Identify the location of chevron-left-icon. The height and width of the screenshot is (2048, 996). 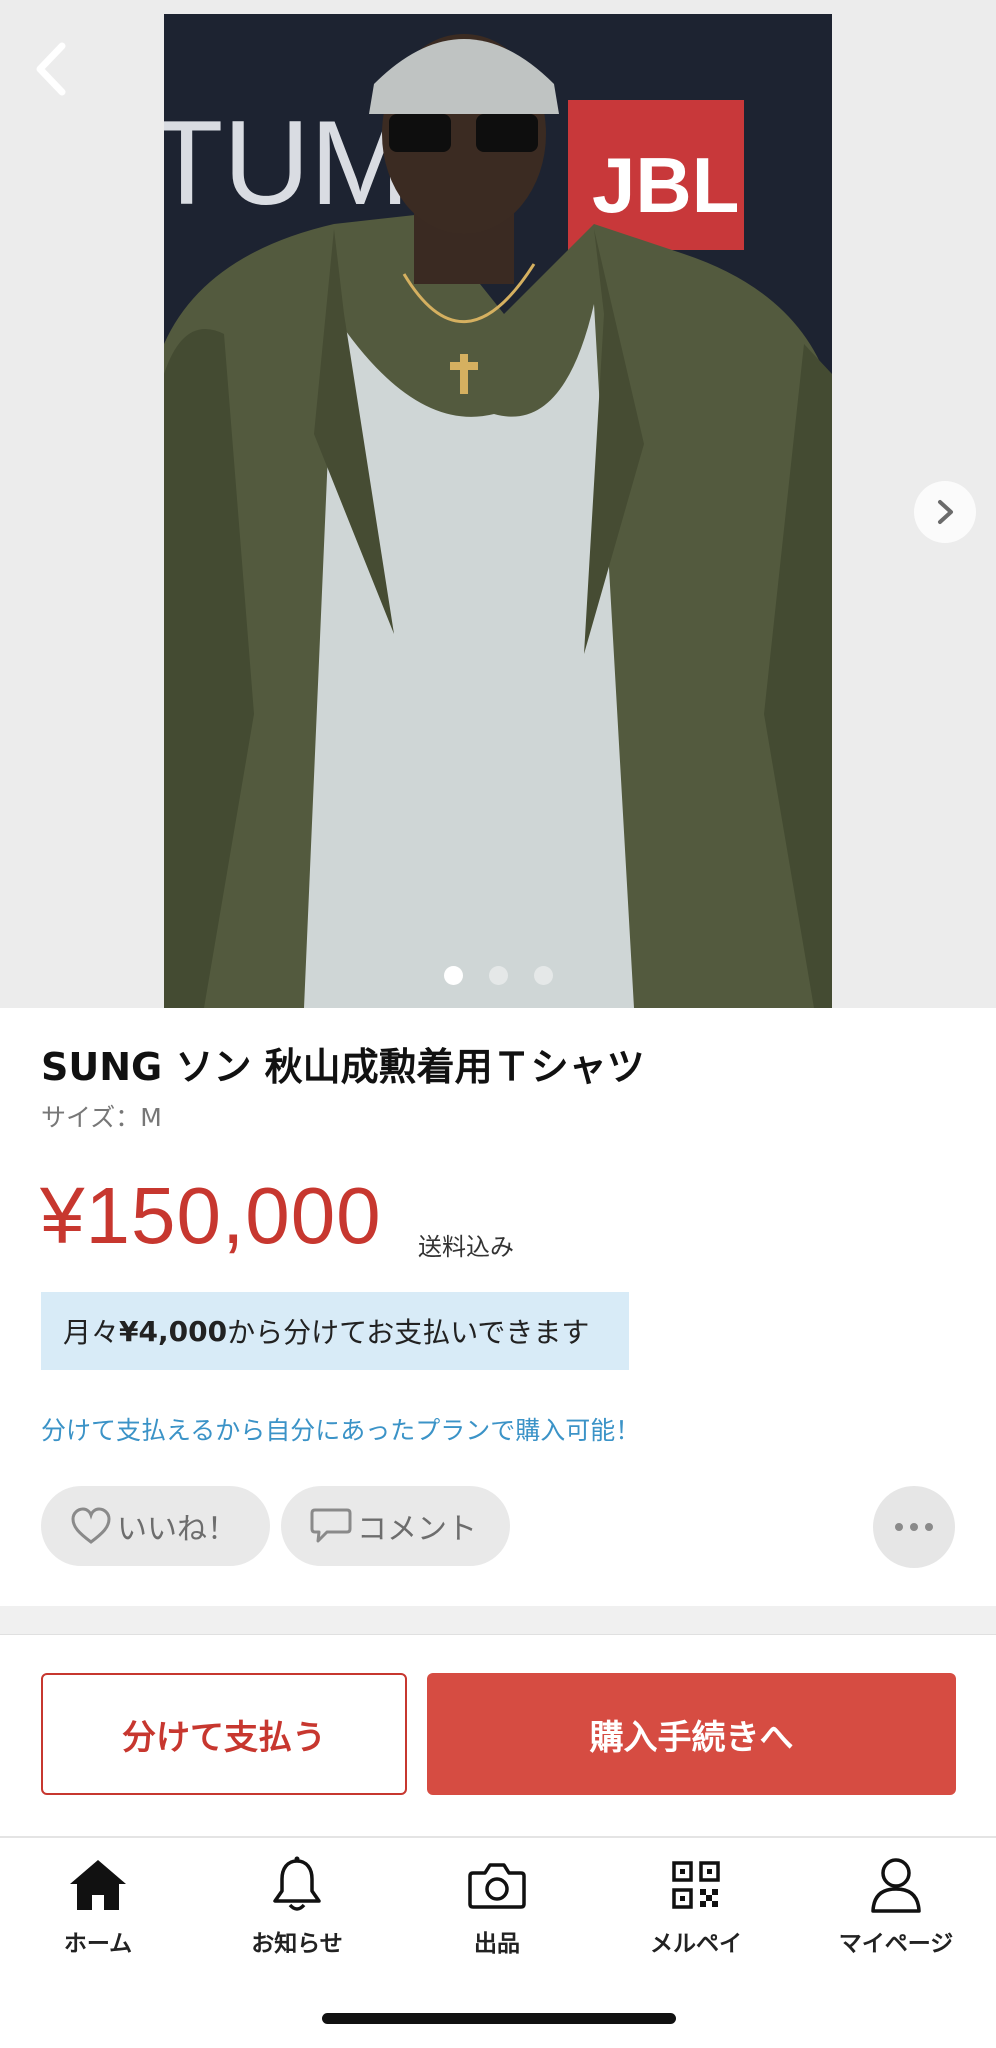
(51, 69).